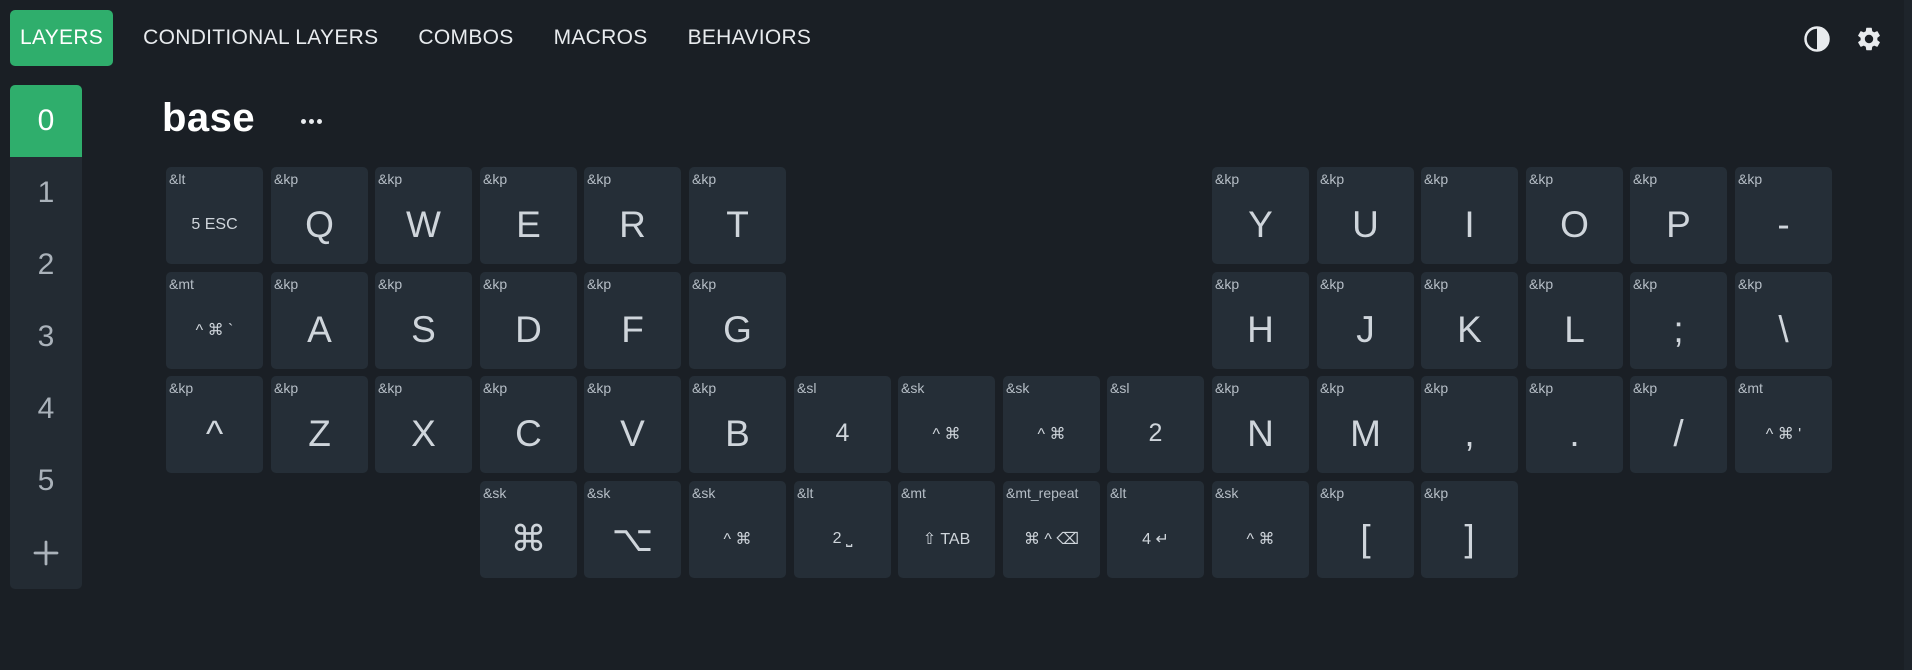  Describe the element at coordinates (1678, 224) in the screenshot. I see `key-legend: P` at that location.